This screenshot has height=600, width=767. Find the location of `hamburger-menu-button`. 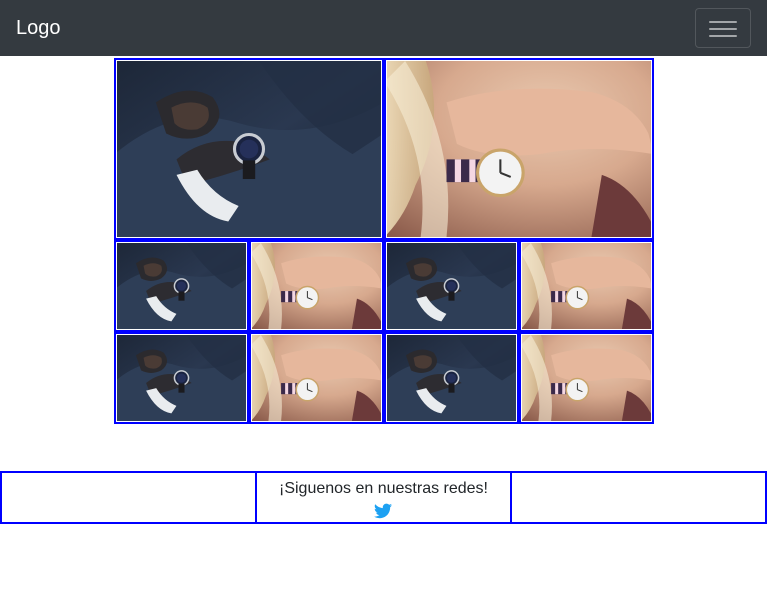

hamburger-menu-button is located at coordinates (723, 28).